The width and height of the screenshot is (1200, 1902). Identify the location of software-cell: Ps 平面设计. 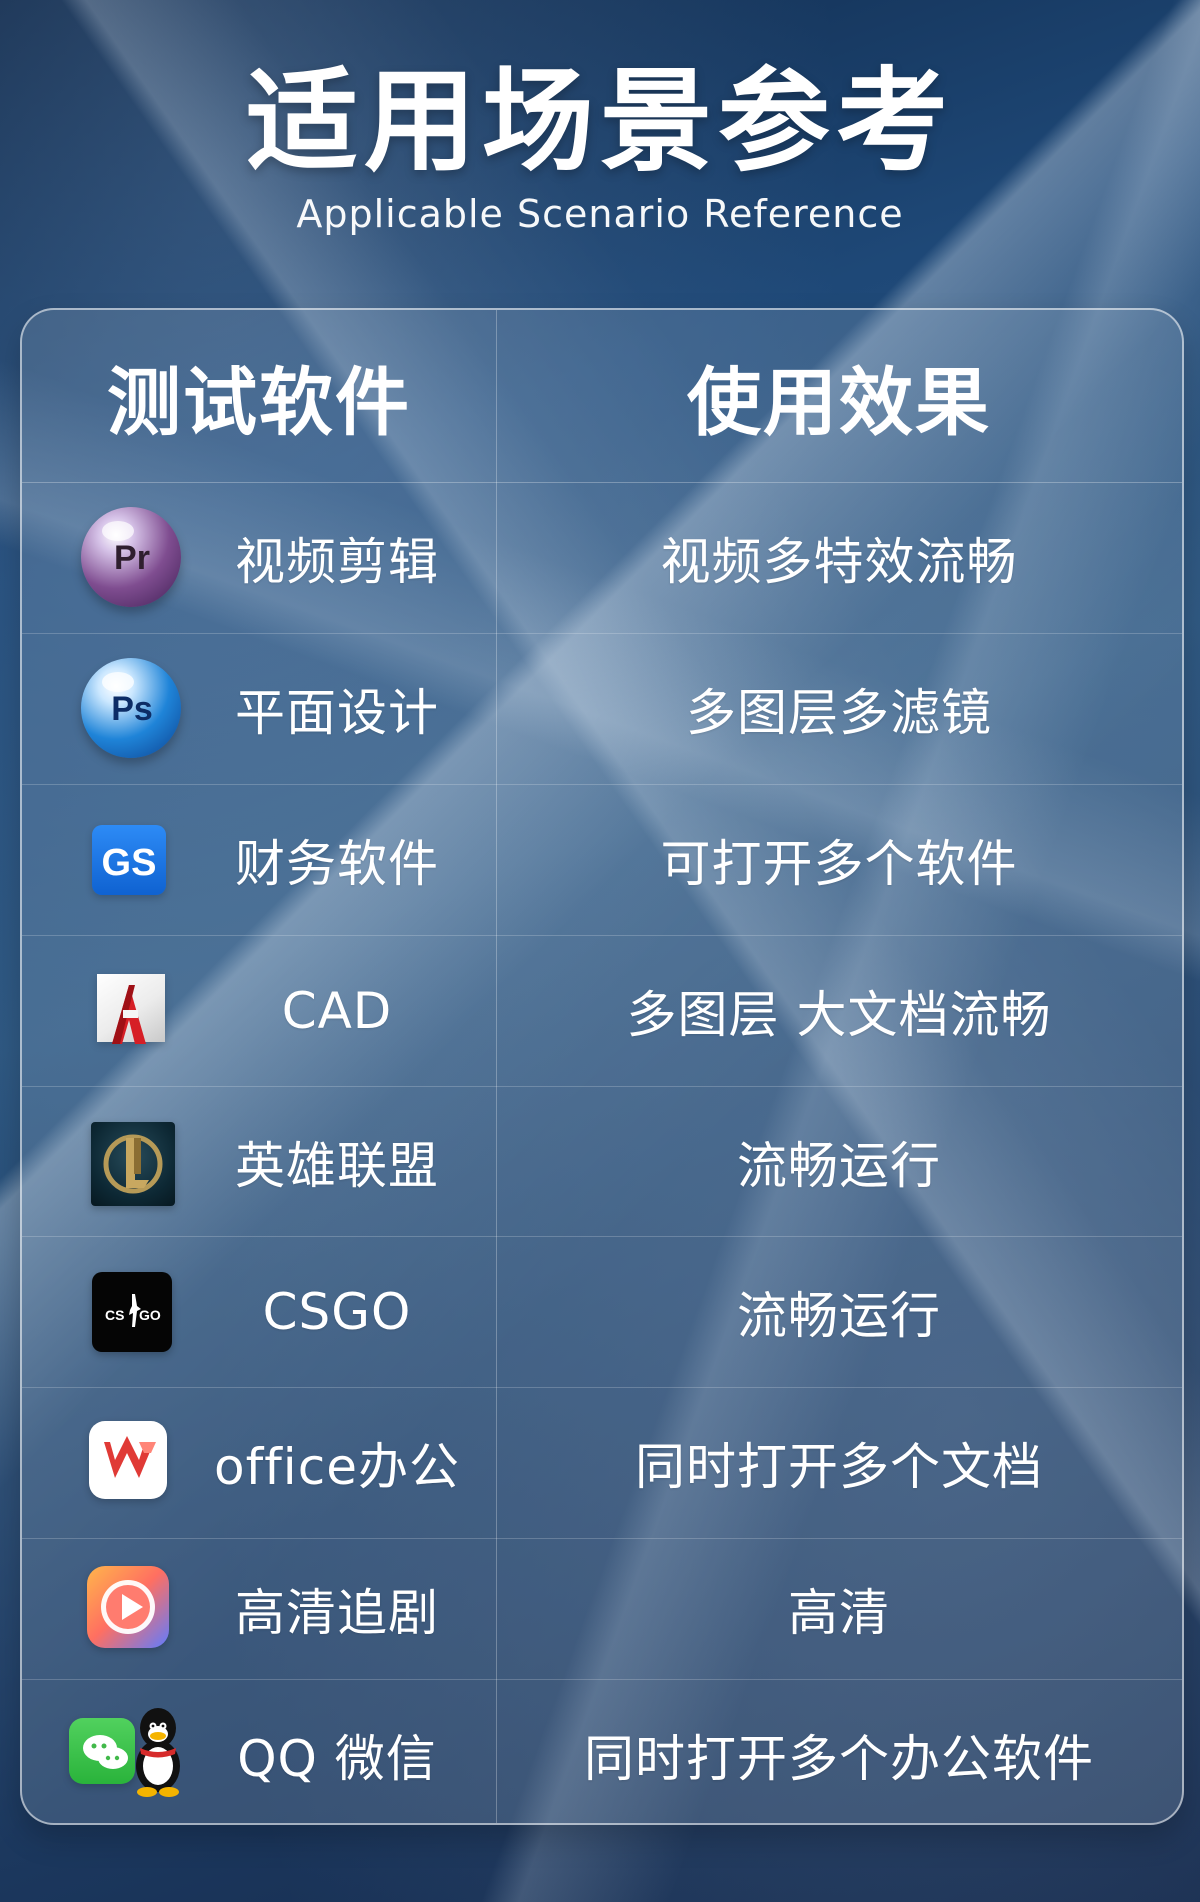
(259, 709).